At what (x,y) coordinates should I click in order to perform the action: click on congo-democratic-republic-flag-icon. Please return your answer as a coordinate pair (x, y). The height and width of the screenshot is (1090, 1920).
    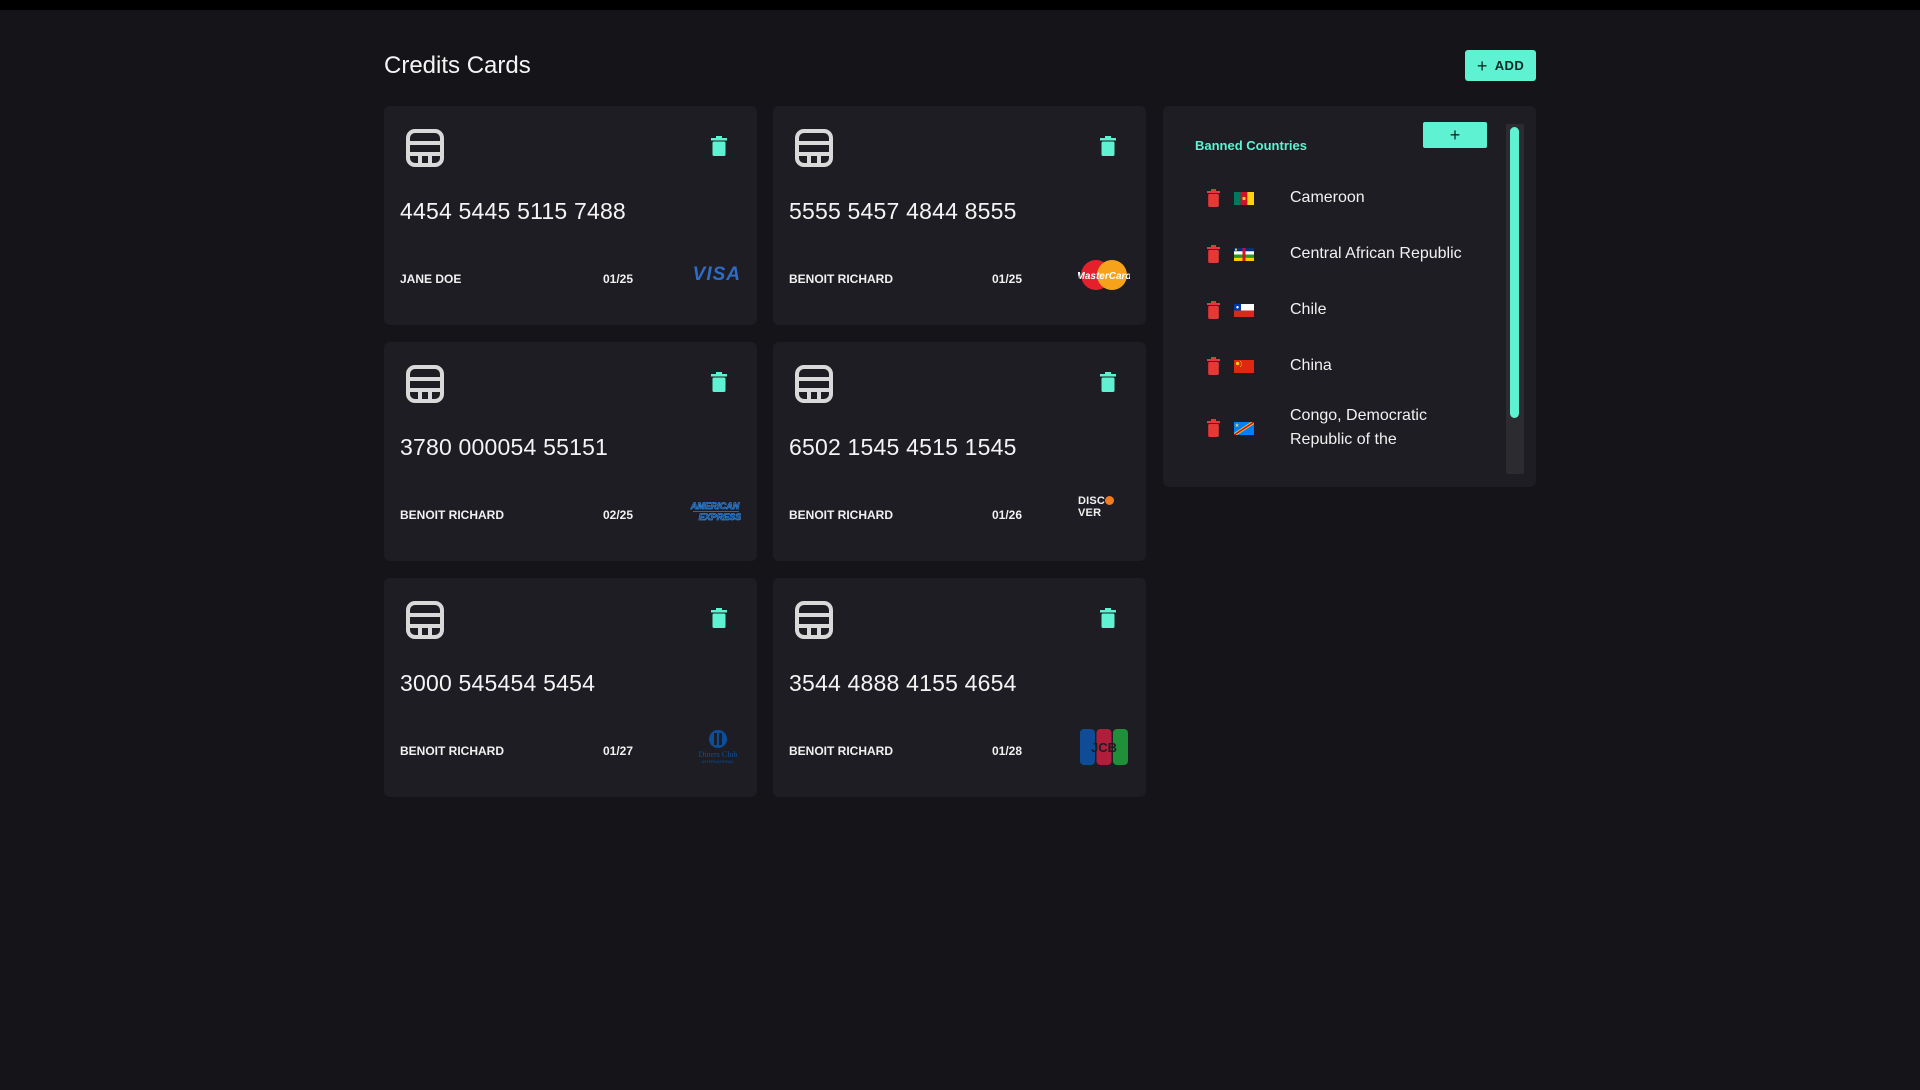
    Looking at the image, I should click on (1244, 428).